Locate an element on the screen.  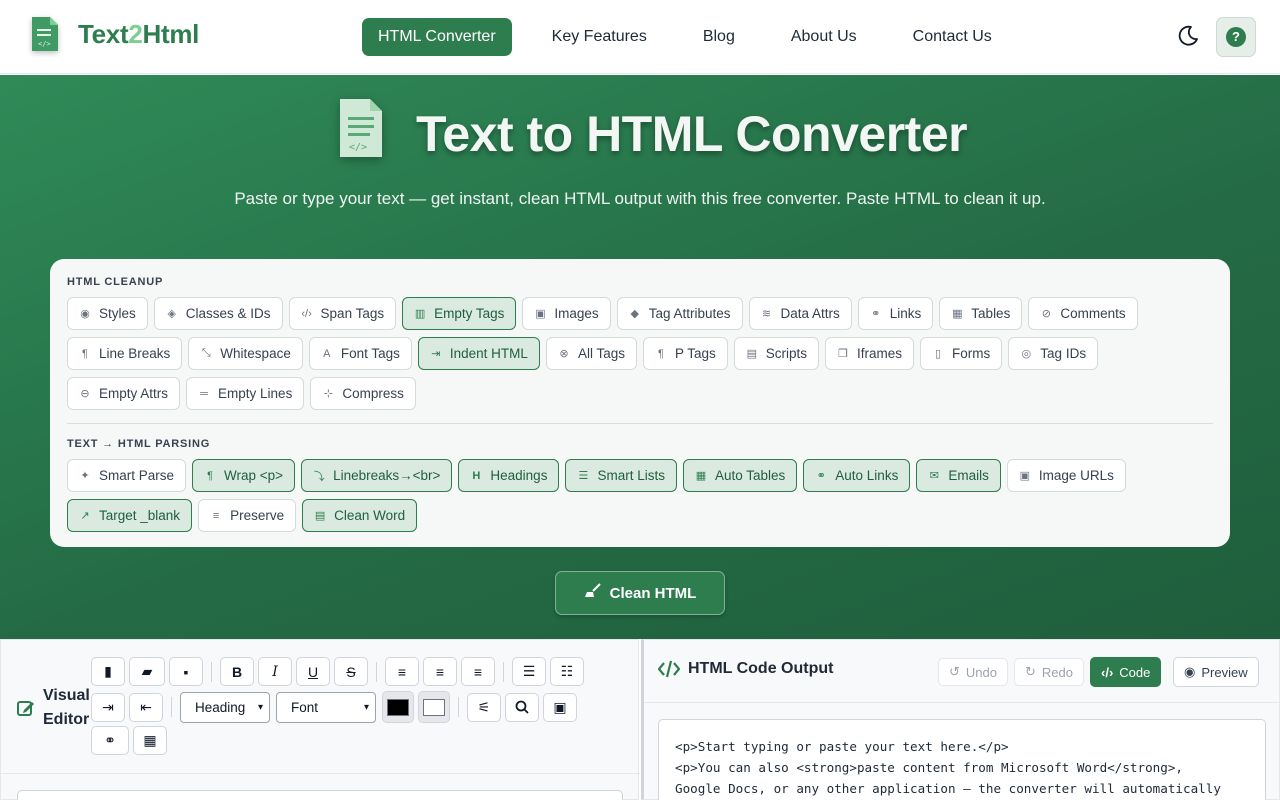
link-icon: ⚭ is located at coordinates (821, 476).